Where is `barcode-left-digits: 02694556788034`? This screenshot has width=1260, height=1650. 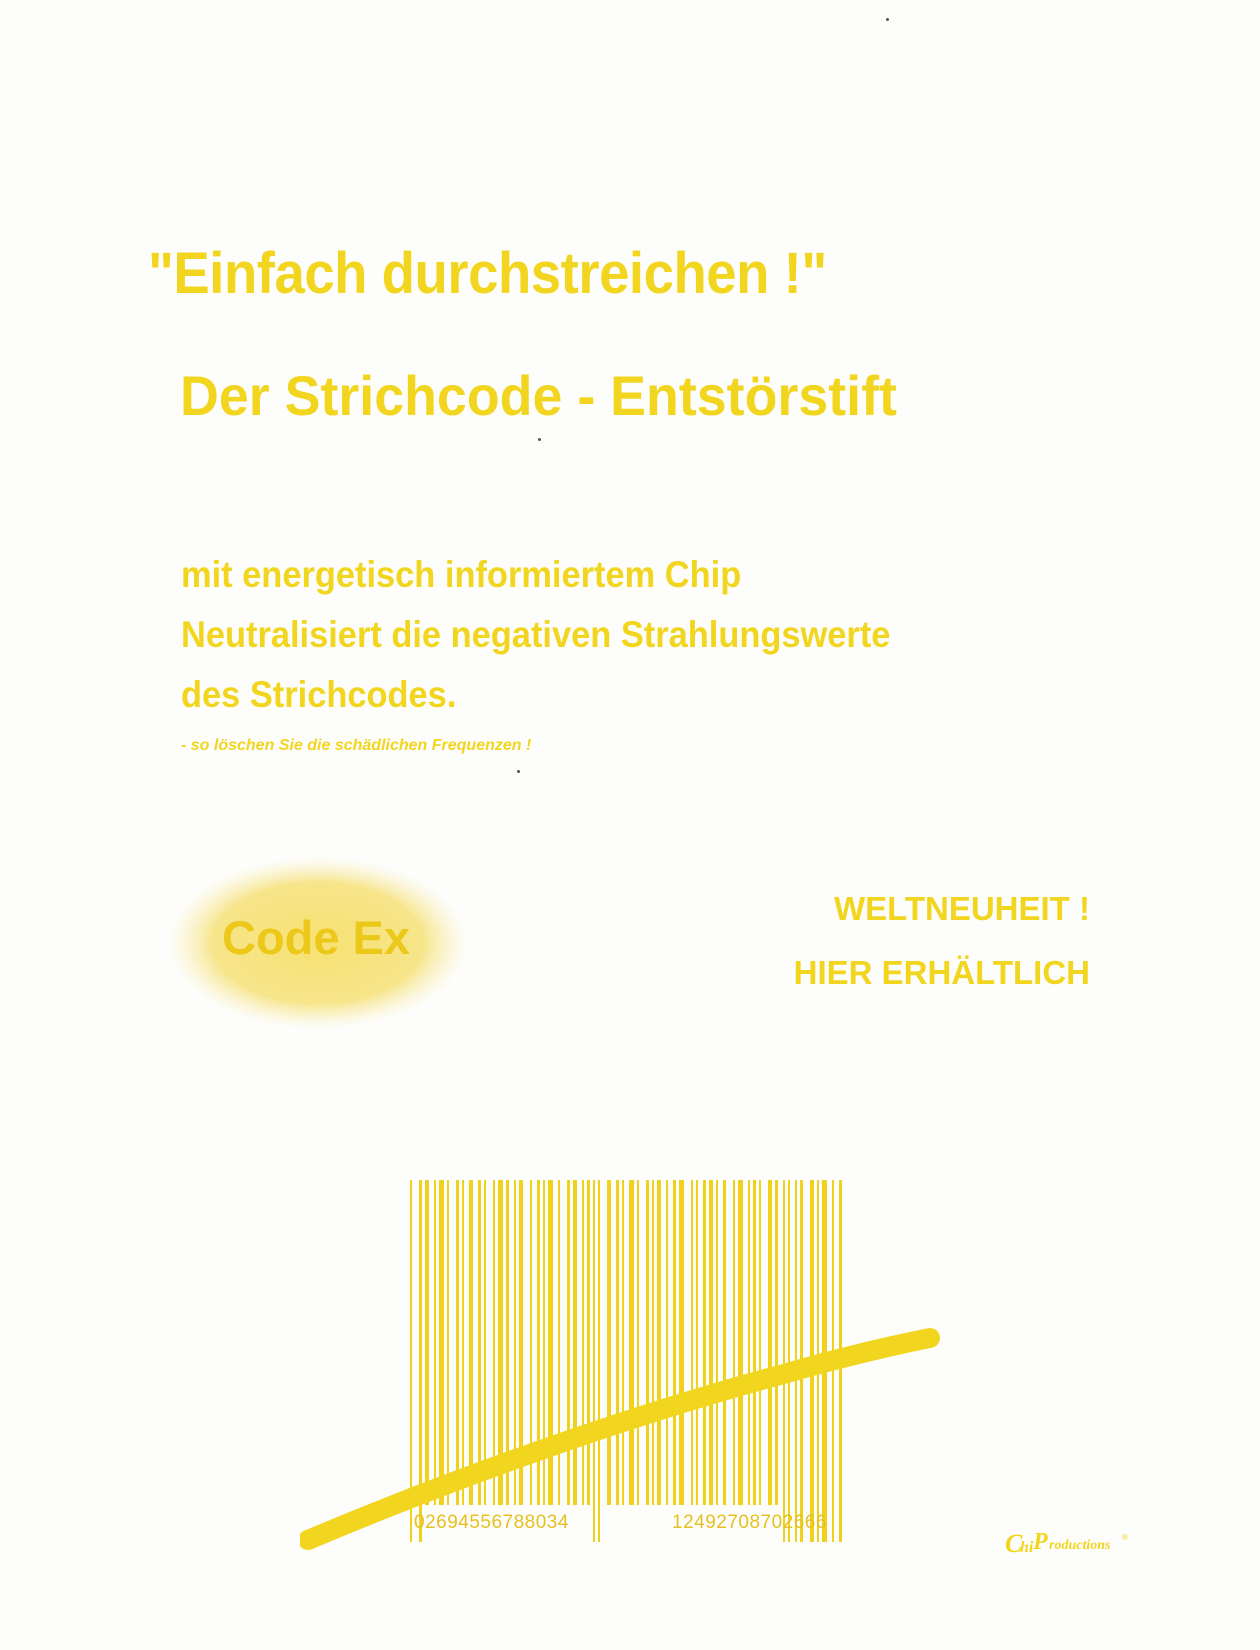
barcode-left-digits: 02694556788034 is located at coordinates (491, 1522).